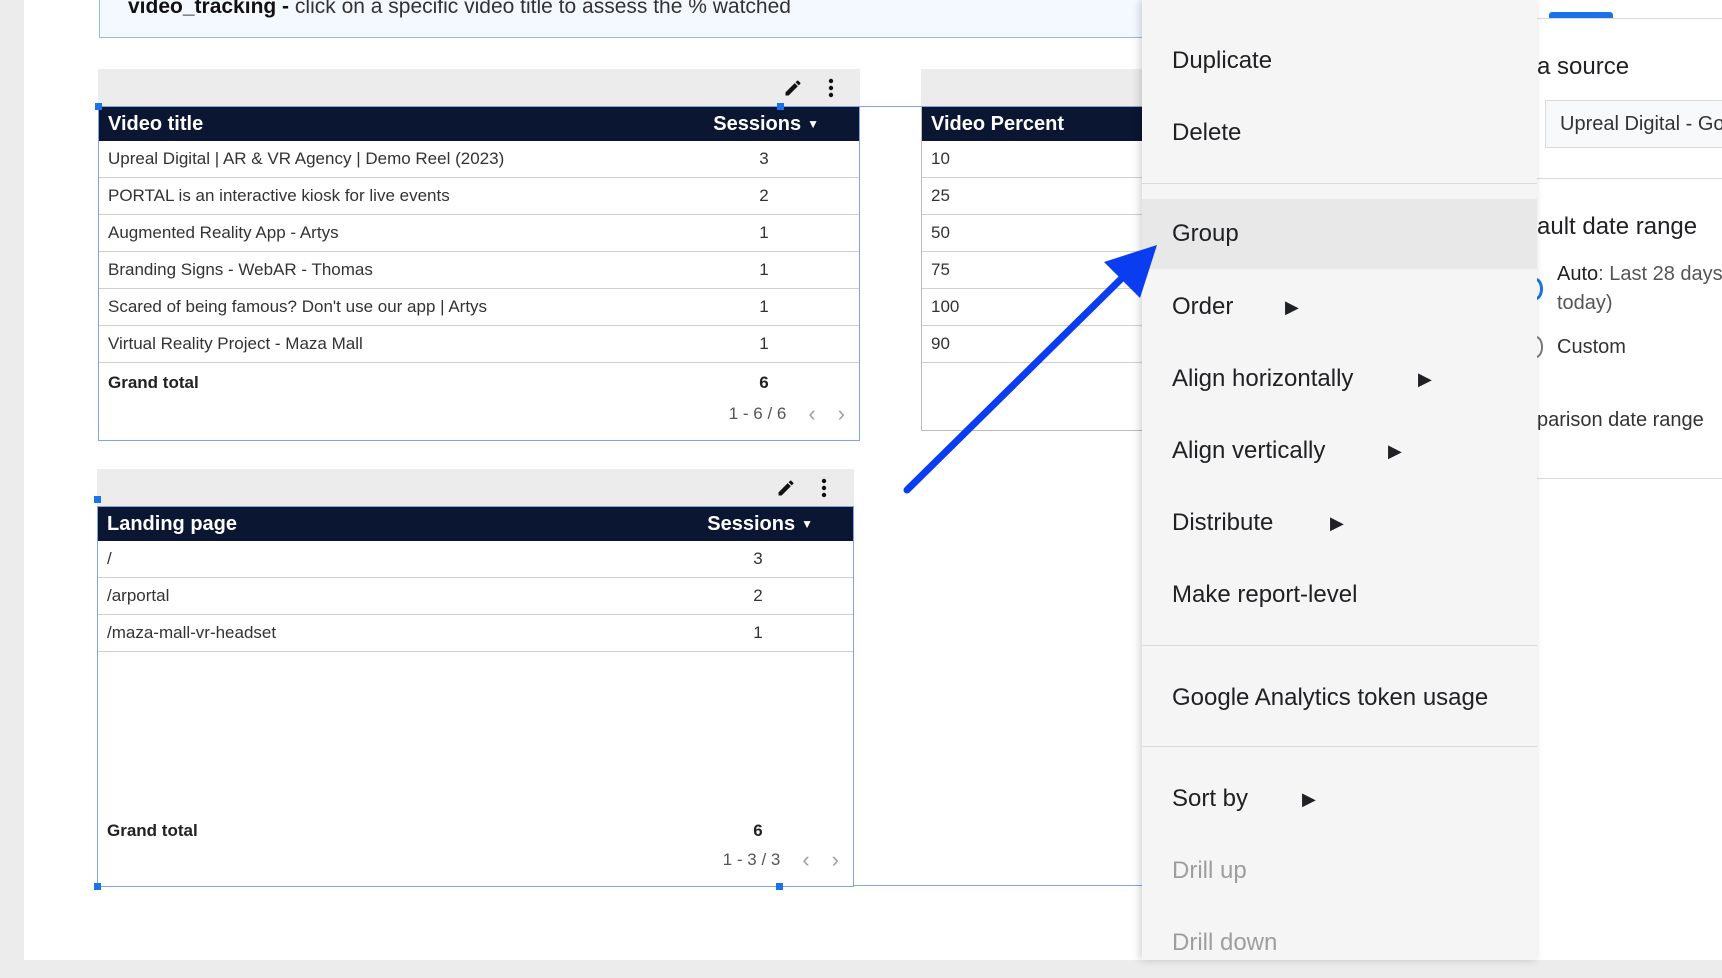 The image size is (1722, 978). I want to click on table-row: 90, so click(1041, 344).